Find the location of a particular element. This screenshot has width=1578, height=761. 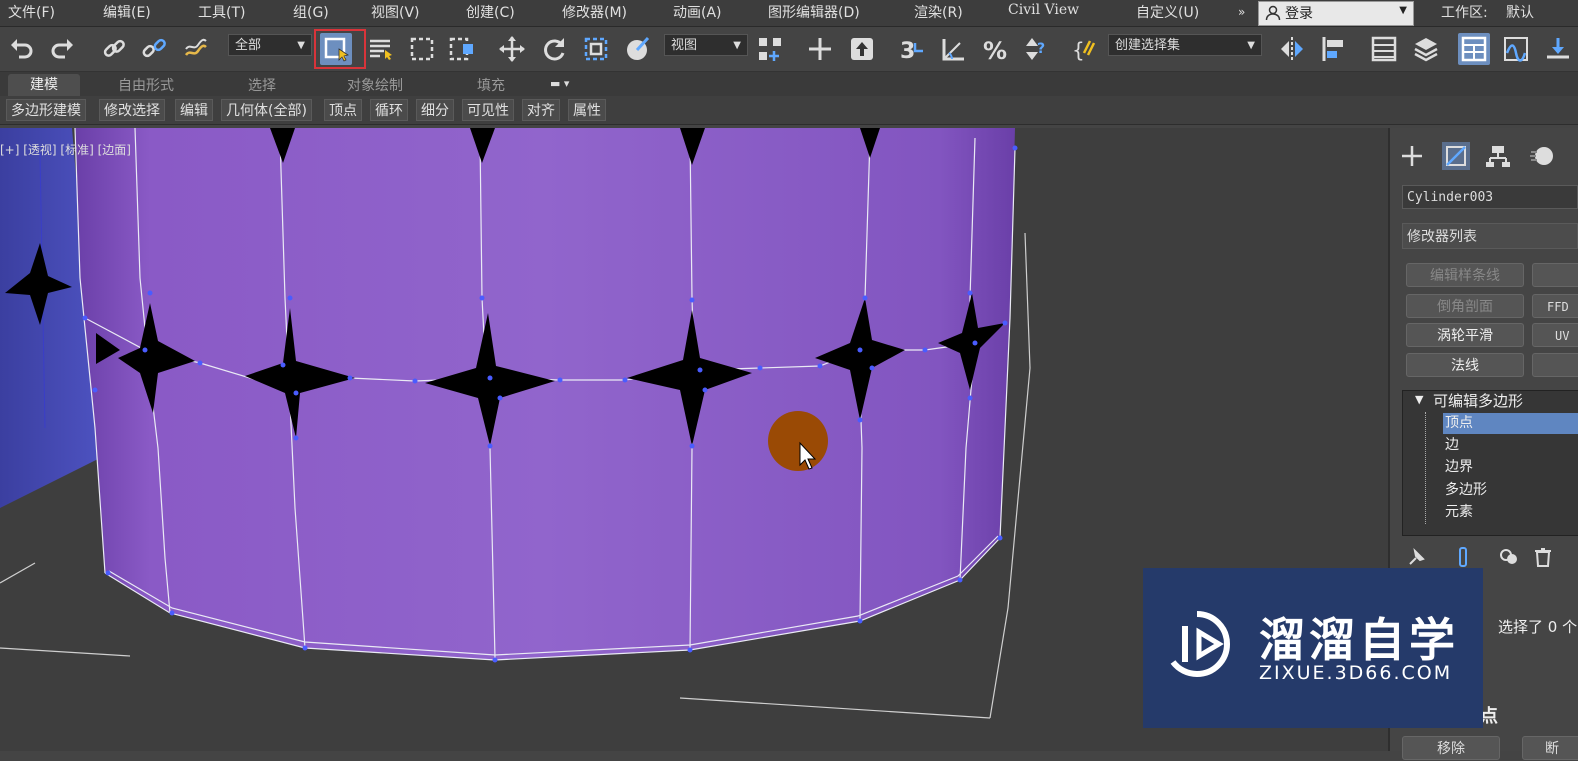

workspace-label: 工作区: is located at coordinates (1464, 13).